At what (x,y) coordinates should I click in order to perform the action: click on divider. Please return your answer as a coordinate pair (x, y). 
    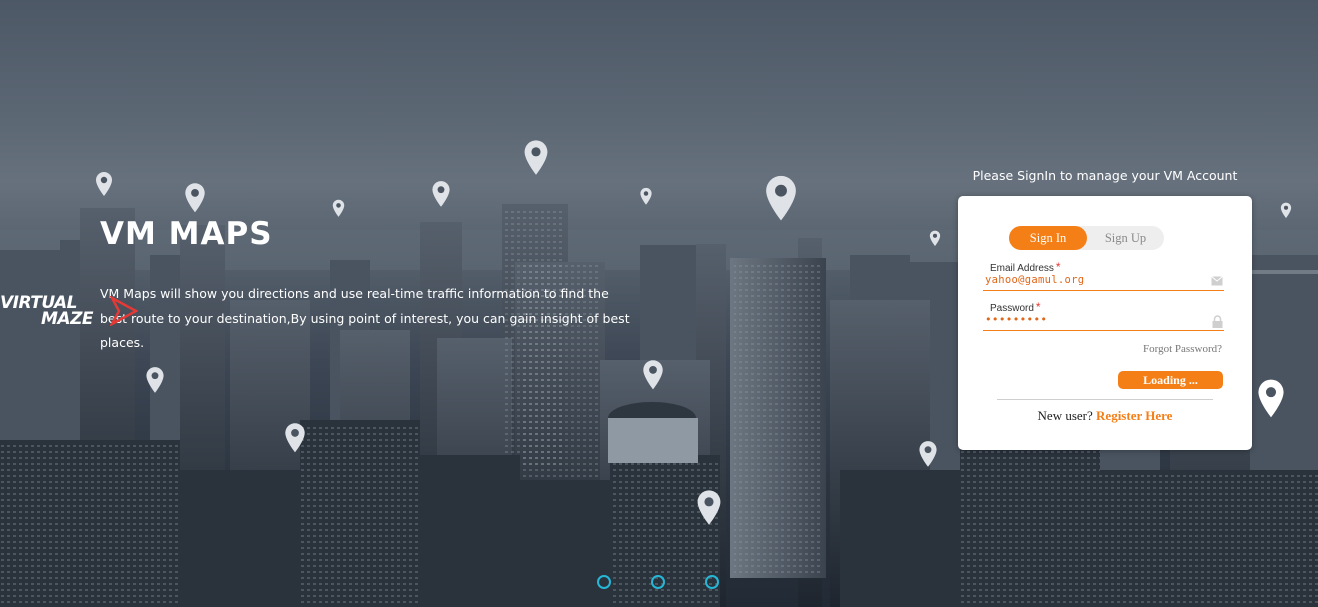
    Looking at the image, I should click on (1105, 399).